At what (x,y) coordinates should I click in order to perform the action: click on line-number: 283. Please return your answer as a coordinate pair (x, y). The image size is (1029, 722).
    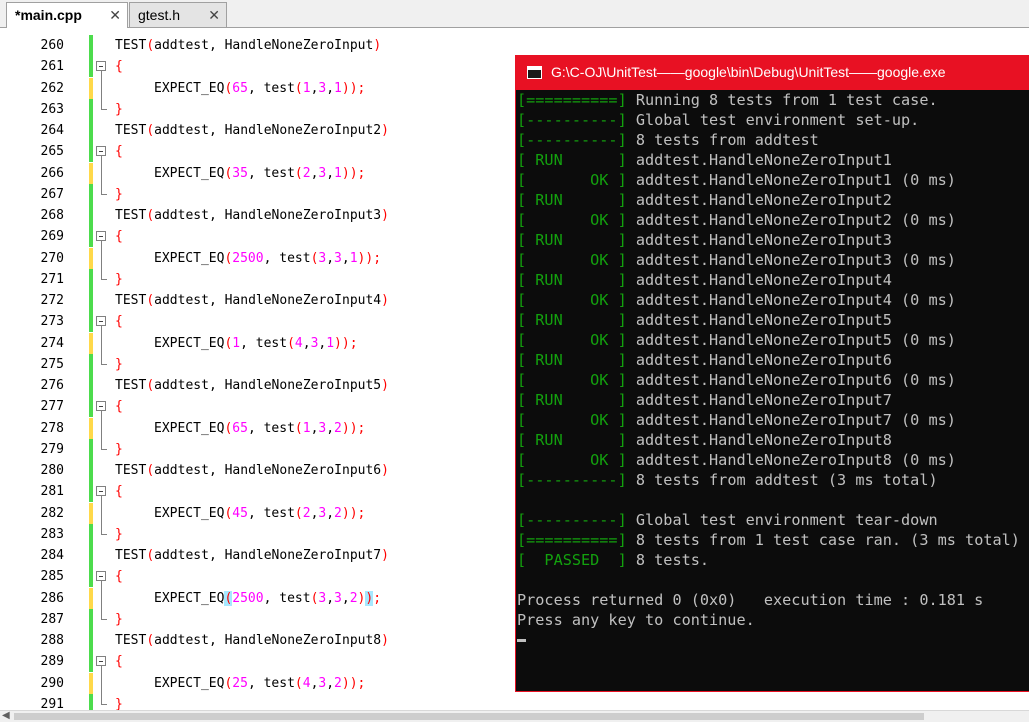
    Looking at the image, I should click on (52, 534).